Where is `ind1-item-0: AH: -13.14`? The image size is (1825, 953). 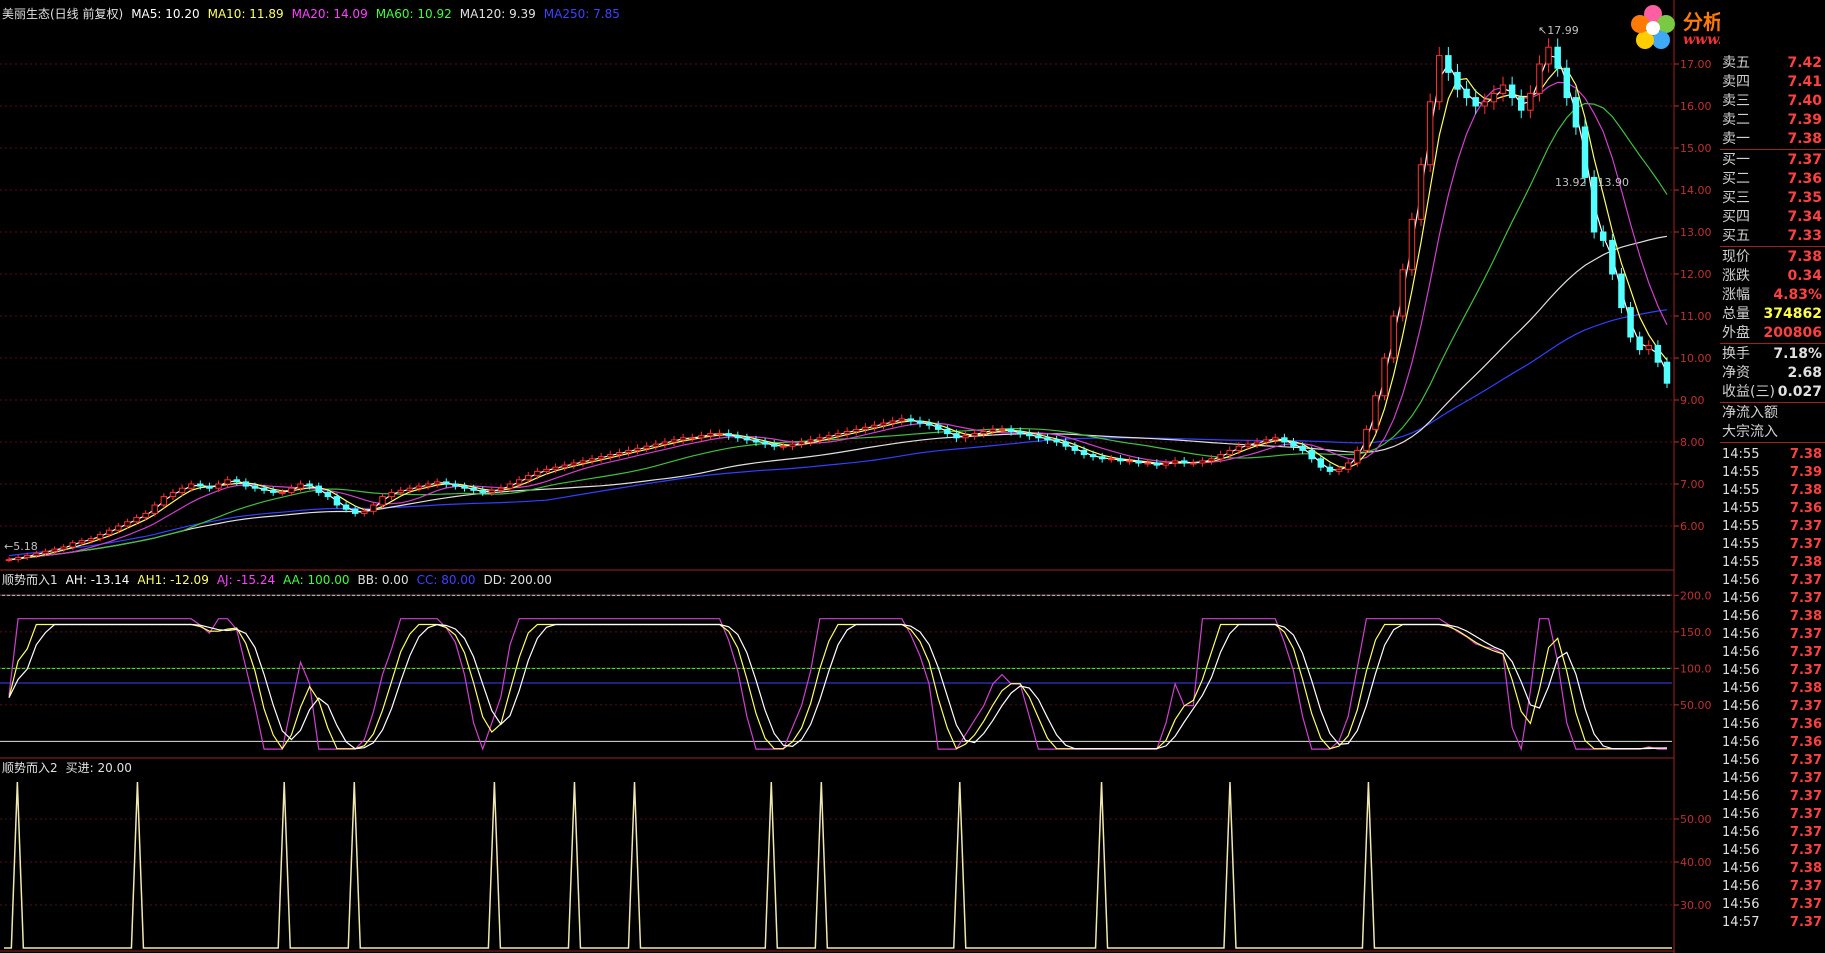
ind1-item-0: AH: -13.14 is located at coordinates (97, 580).